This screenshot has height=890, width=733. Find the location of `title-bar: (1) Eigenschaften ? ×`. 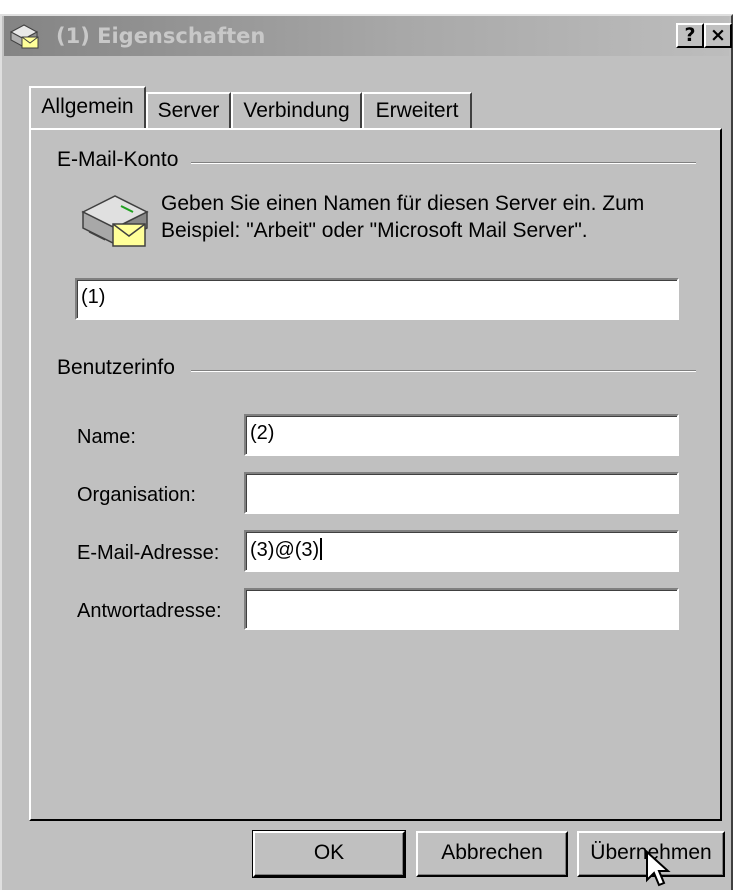

title-bar: (1) Eigenschaften ? × is located at coordinates (368, 36).